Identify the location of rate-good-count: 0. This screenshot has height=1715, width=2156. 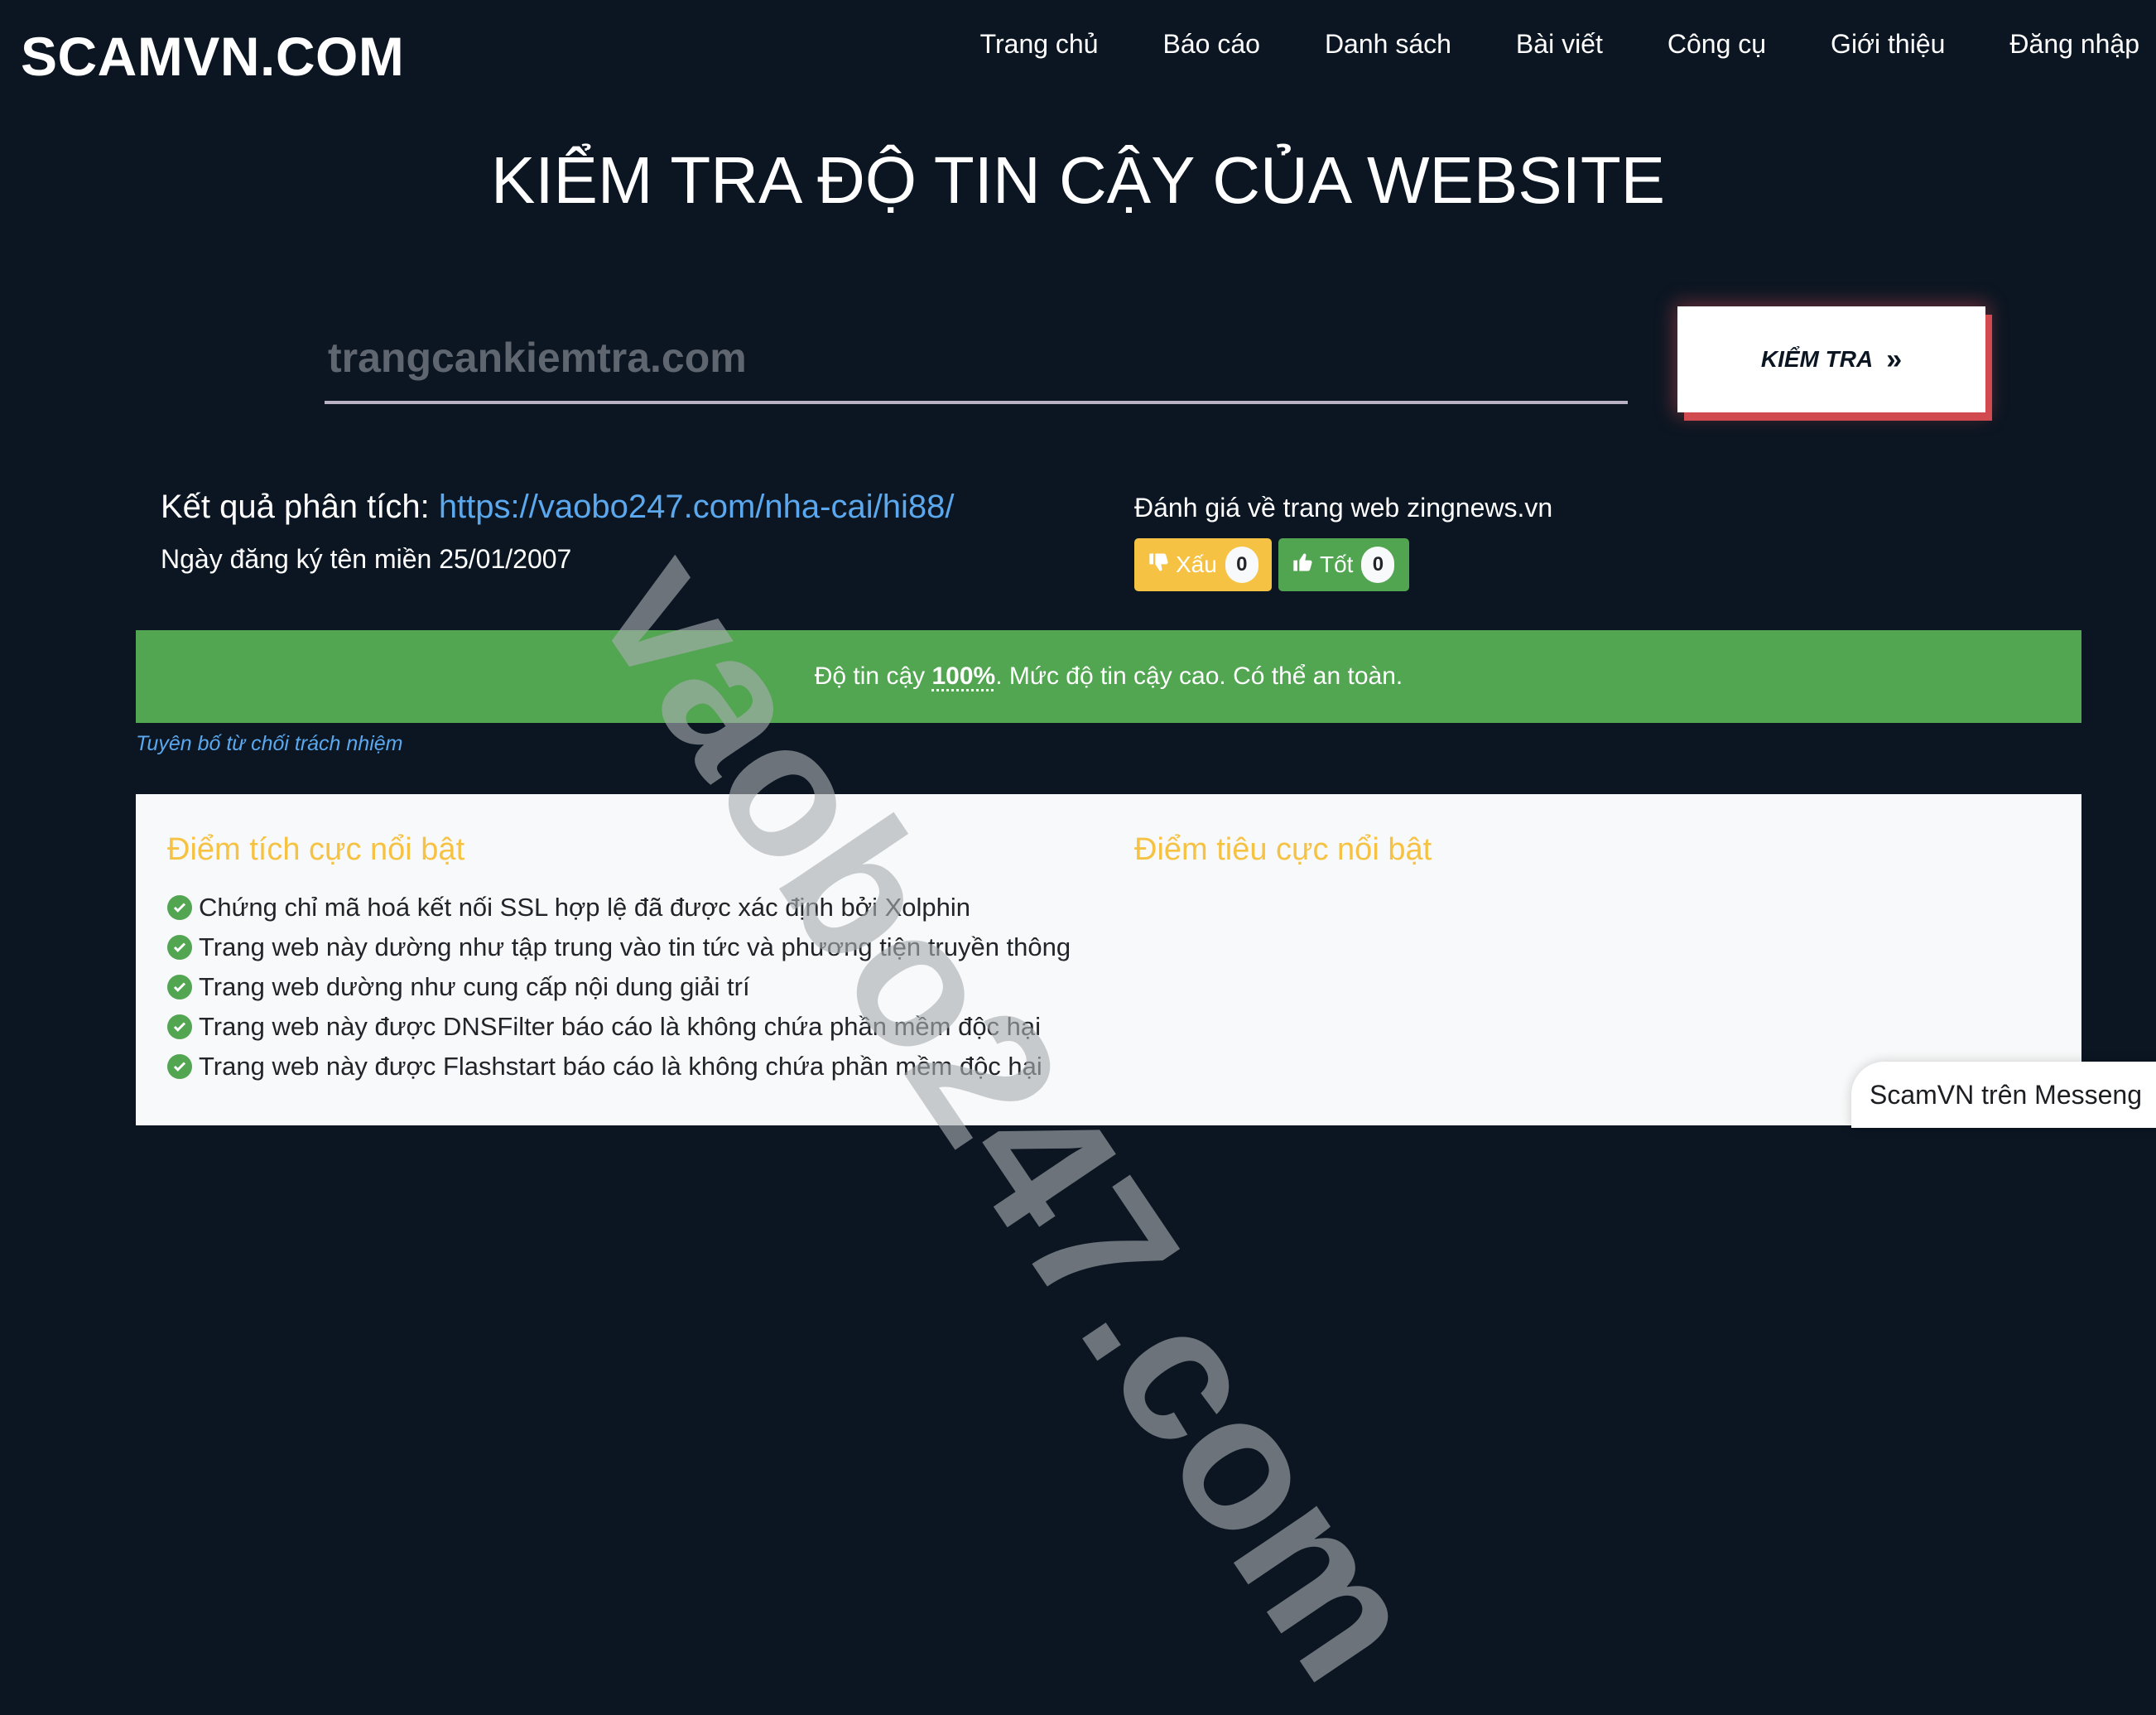
(1378, 565).